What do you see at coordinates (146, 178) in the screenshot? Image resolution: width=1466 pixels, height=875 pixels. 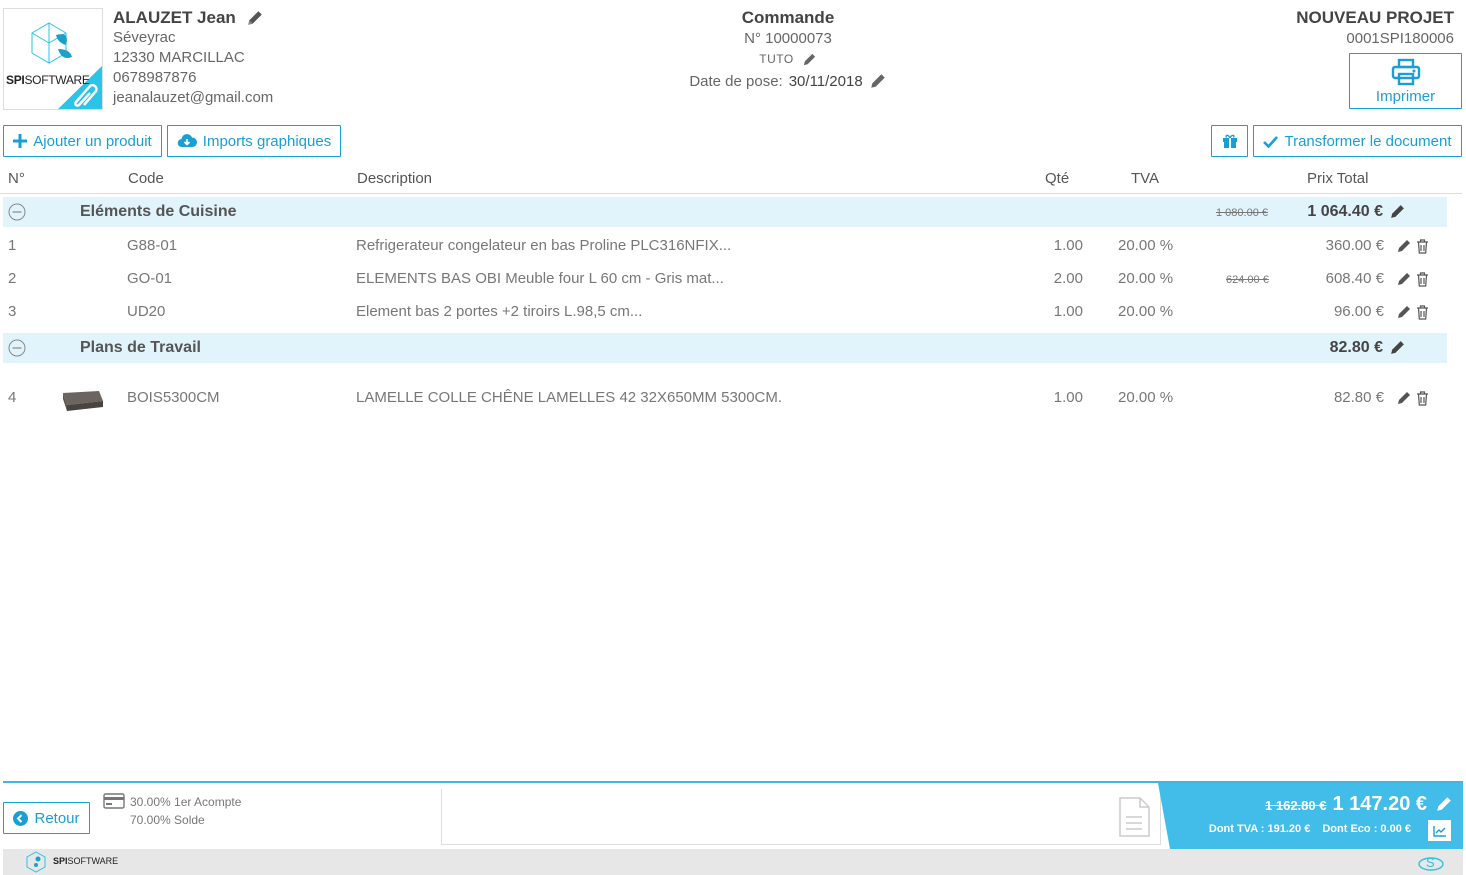 I see `header-code: Code` at bounding box center [146, 178].